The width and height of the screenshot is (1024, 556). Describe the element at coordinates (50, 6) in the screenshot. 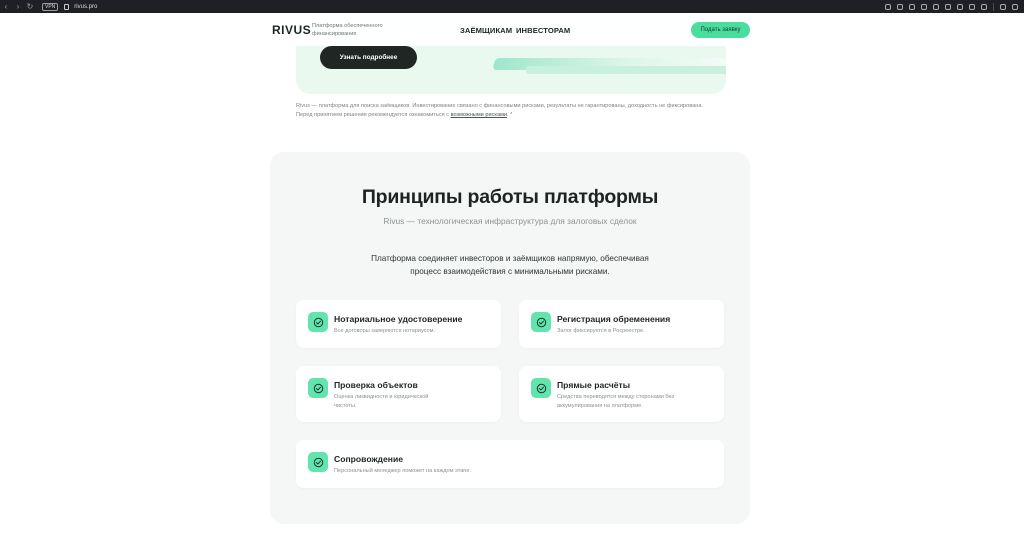

I see `vpn-badge: VPN` at that location.